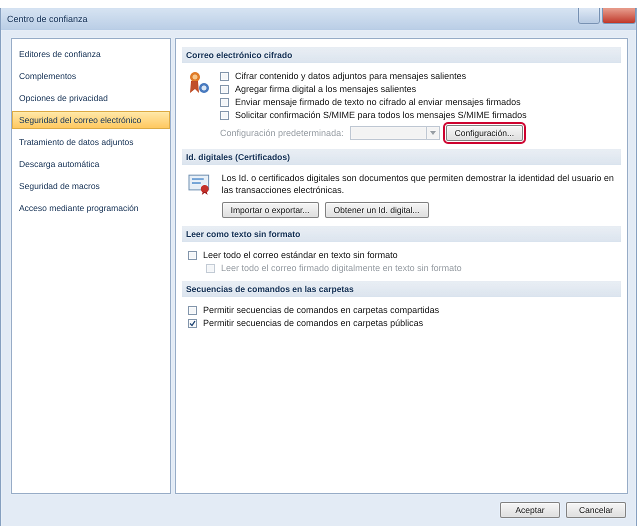  Describe the element at coordinates (91, 76) in the screenshot. I see `sidebar-item: Complementos` at that location.